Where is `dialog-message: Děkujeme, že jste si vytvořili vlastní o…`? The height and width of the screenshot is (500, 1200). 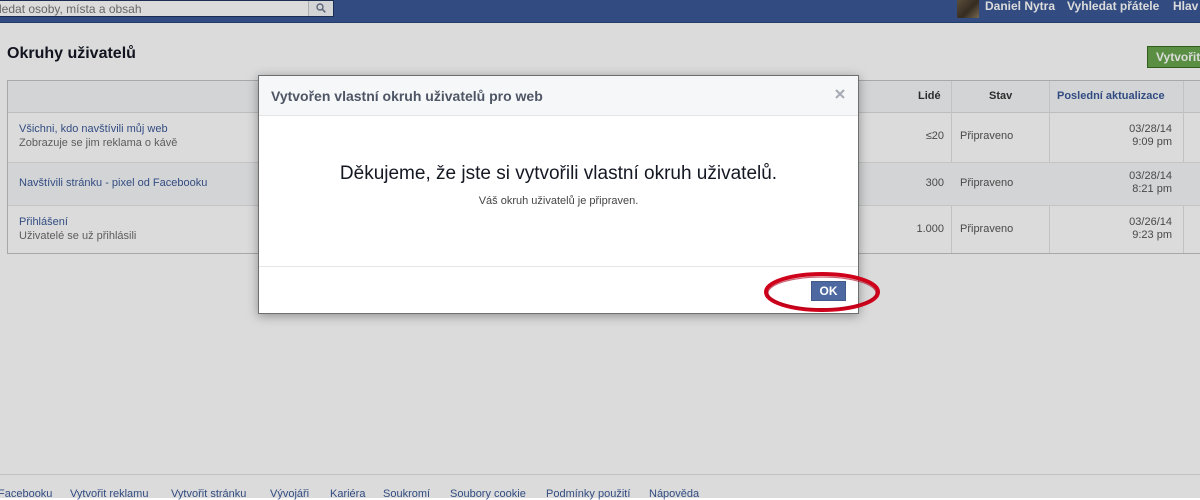 dialog-message: Děkujeme, že jste si vytvořili vlastní o… is located at coordinates (558, 173).